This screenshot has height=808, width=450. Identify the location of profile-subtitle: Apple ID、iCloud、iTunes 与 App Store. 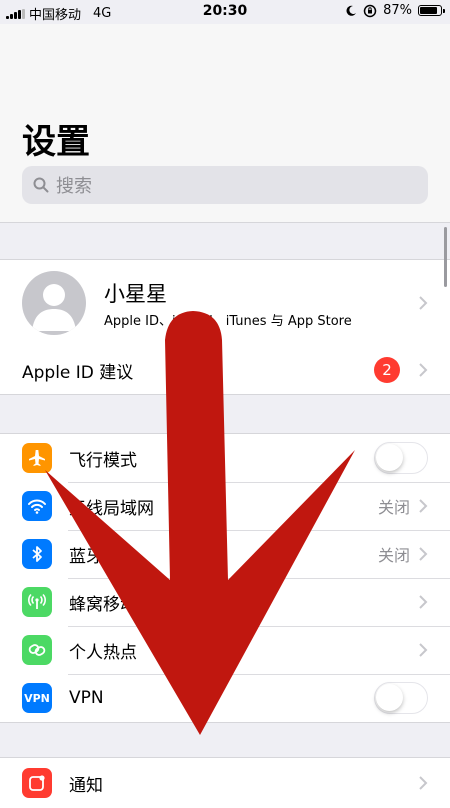
(228, 321).